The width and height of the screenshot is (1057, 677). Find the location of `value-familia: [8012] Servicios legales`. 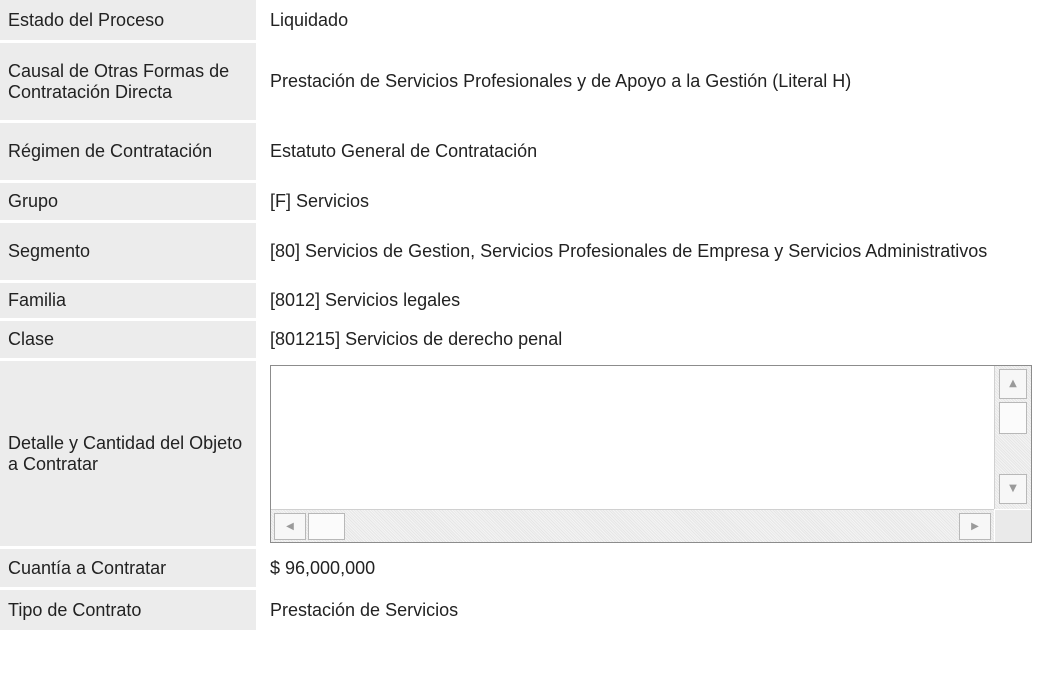

value-familia: [8012] Servicios legales is located at coordinates (651, 302).